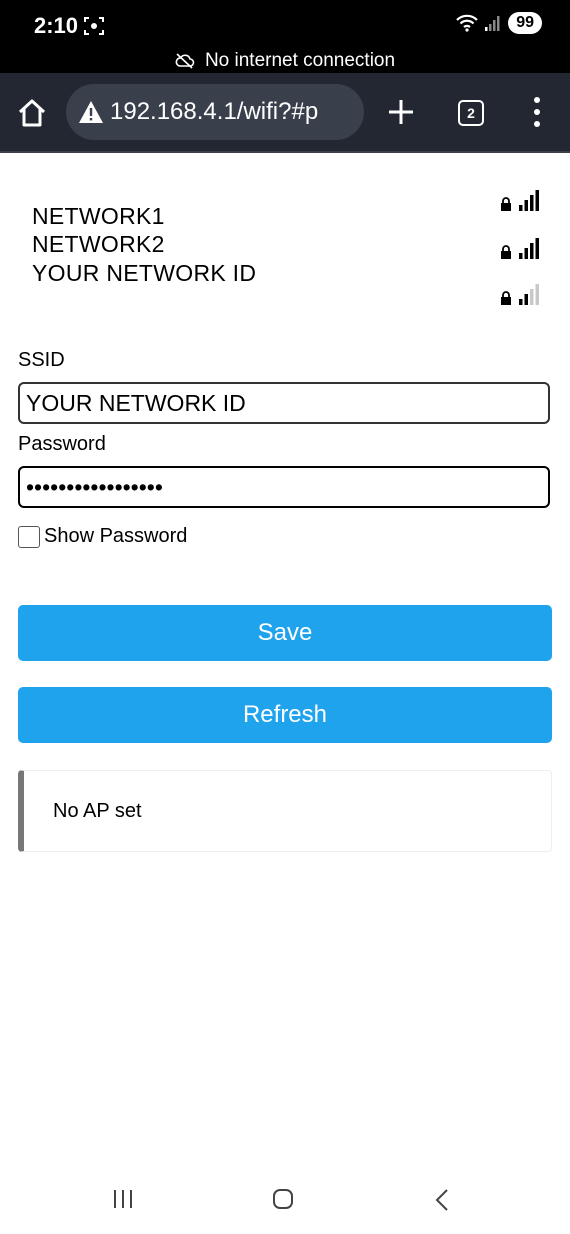  What do you see at coordinates (41, 360) in the screenshot?
I see `ssid-label: SSID` at bounding box center [41, 360].